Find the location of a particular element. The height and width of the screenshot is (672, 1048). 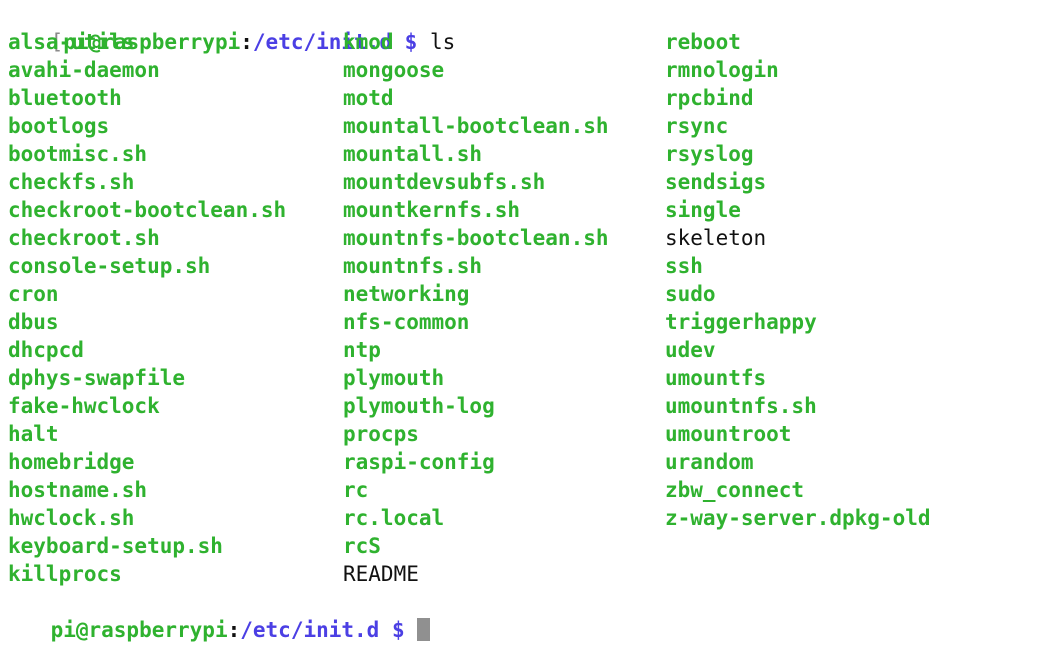

listing-row: console-setup.sh mountnfs.sh ssh is located at coordinates (524, 266).